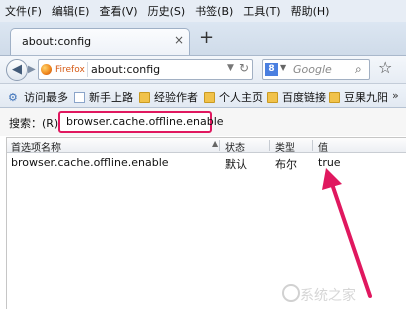 This screenshot has width=406, height=309. I want to click on url-text: about:config, so click(125, 69).